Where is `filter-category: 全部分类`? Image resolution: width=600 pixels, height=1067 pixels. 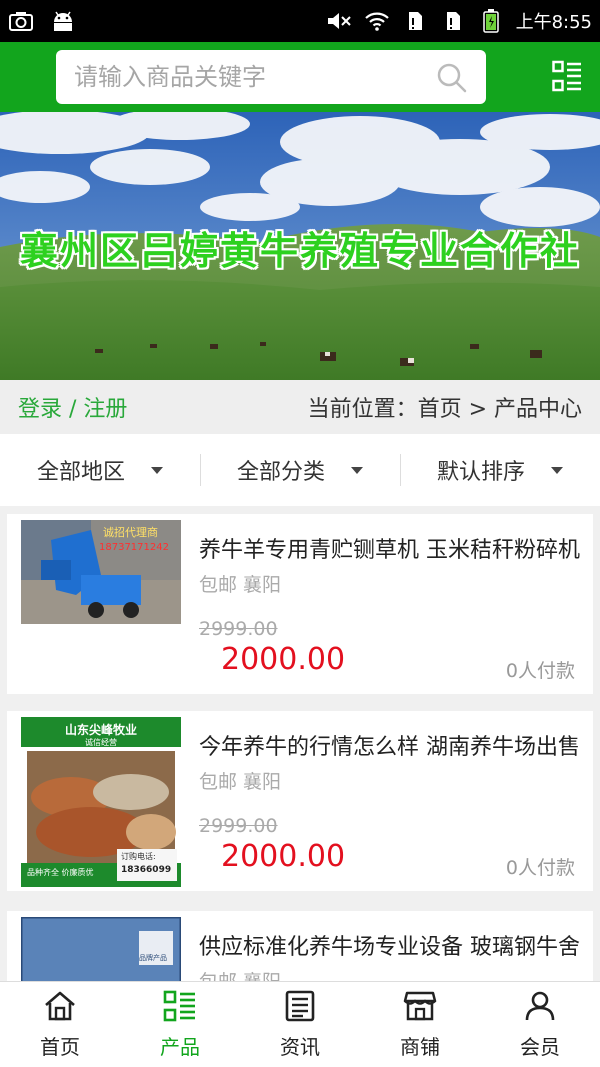 filter-category: 全部分类 is located at coordinates (300, 470).